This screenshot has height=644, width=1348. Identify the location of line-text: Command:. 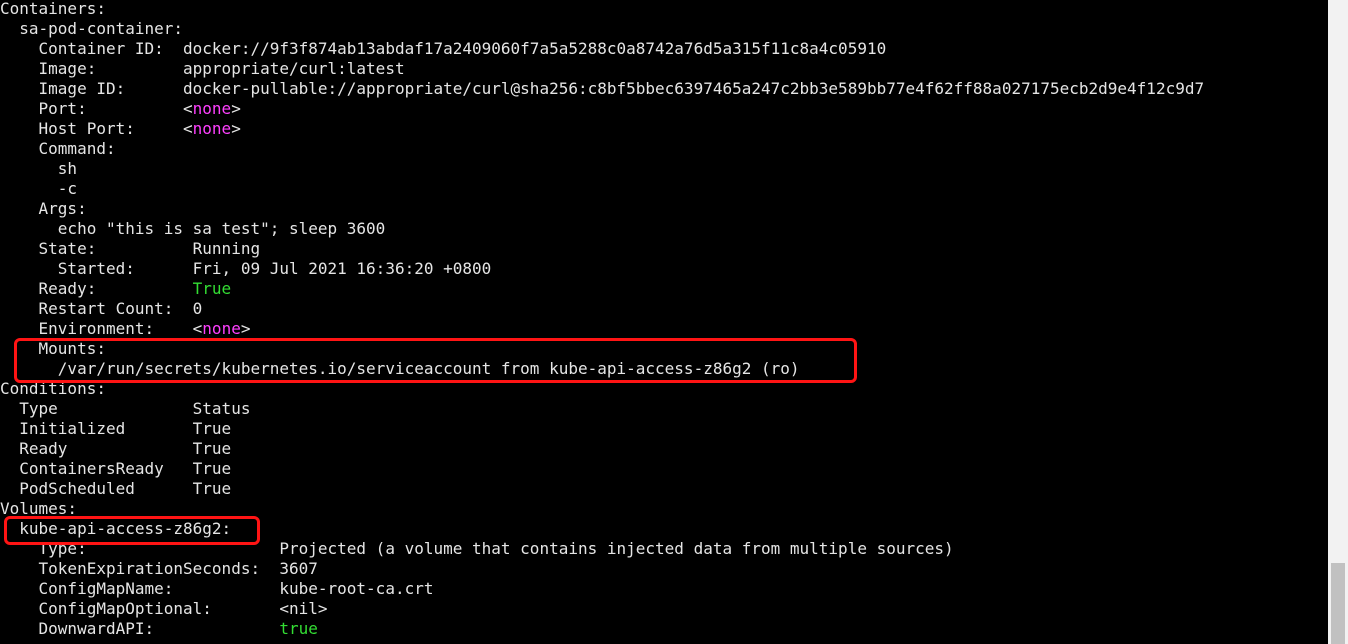
(58, 148).